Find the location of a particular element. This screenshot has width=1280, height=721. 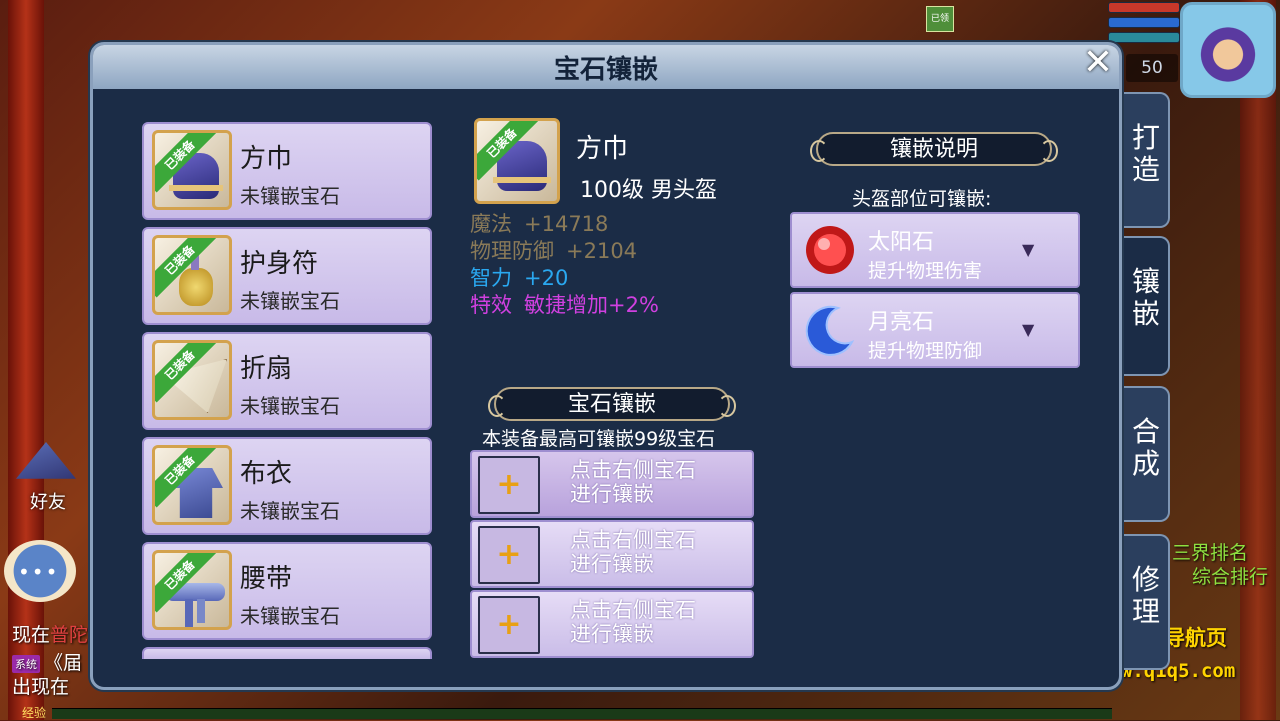

detail-level-type: 100级 男头盔 is located at coordinates (648, 190).